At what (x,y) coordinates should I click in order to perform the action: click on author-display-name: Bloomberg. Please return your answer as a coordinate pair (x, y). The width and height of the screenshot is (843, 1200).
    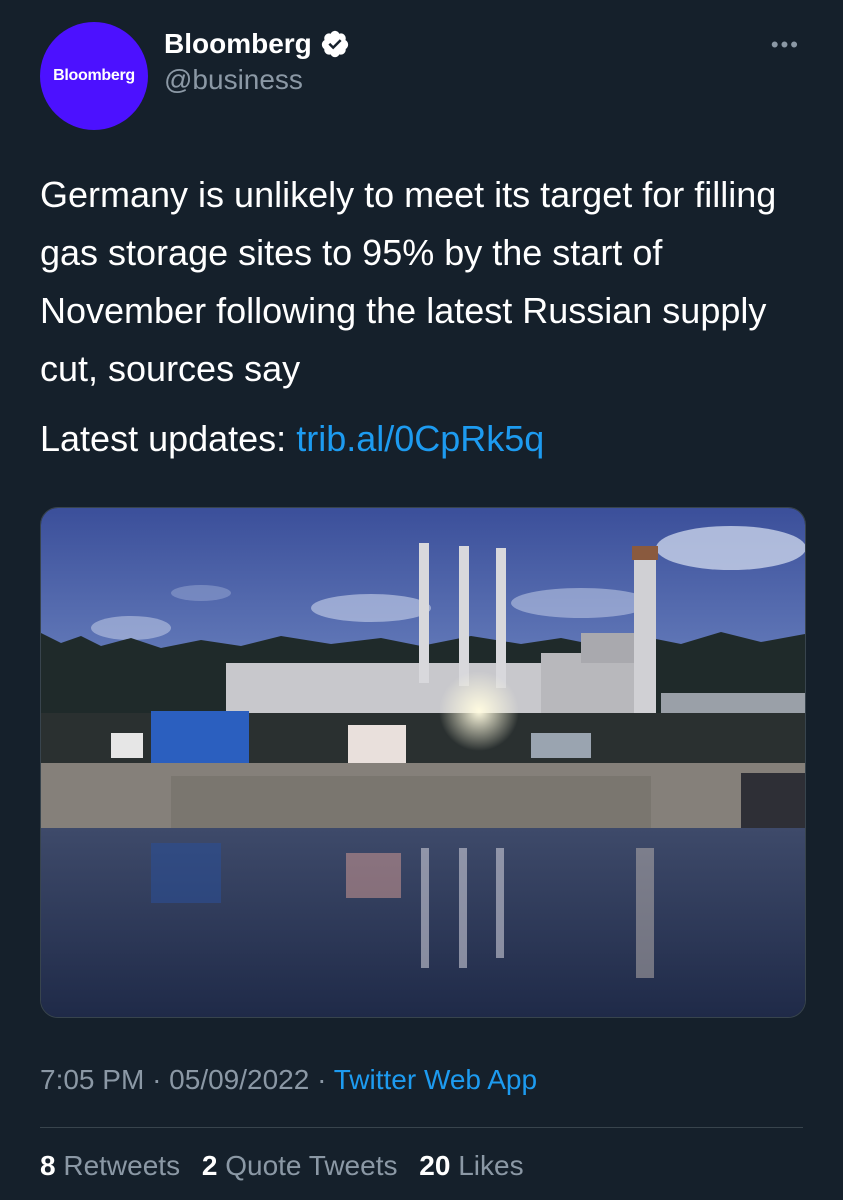
    Looking at the image, I should click on (238, 44).